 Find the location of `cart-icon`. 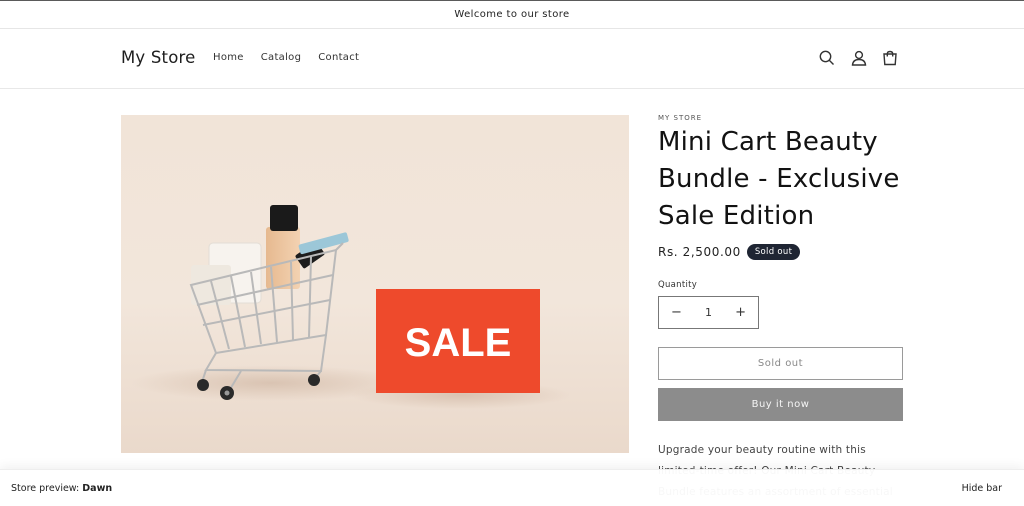

cart-icon is located at coordinates (890, 58).